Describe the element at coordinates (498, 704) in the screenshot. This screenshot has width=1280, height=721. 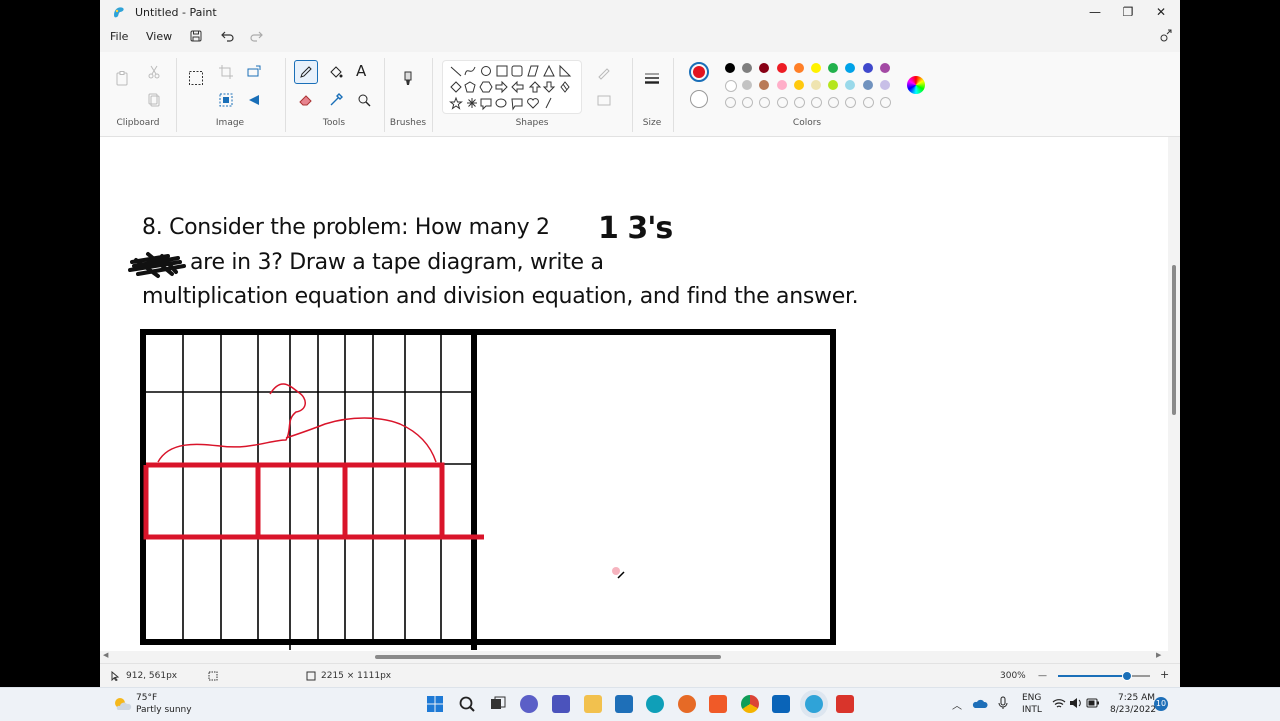
I see `task-view-icon` at that location.